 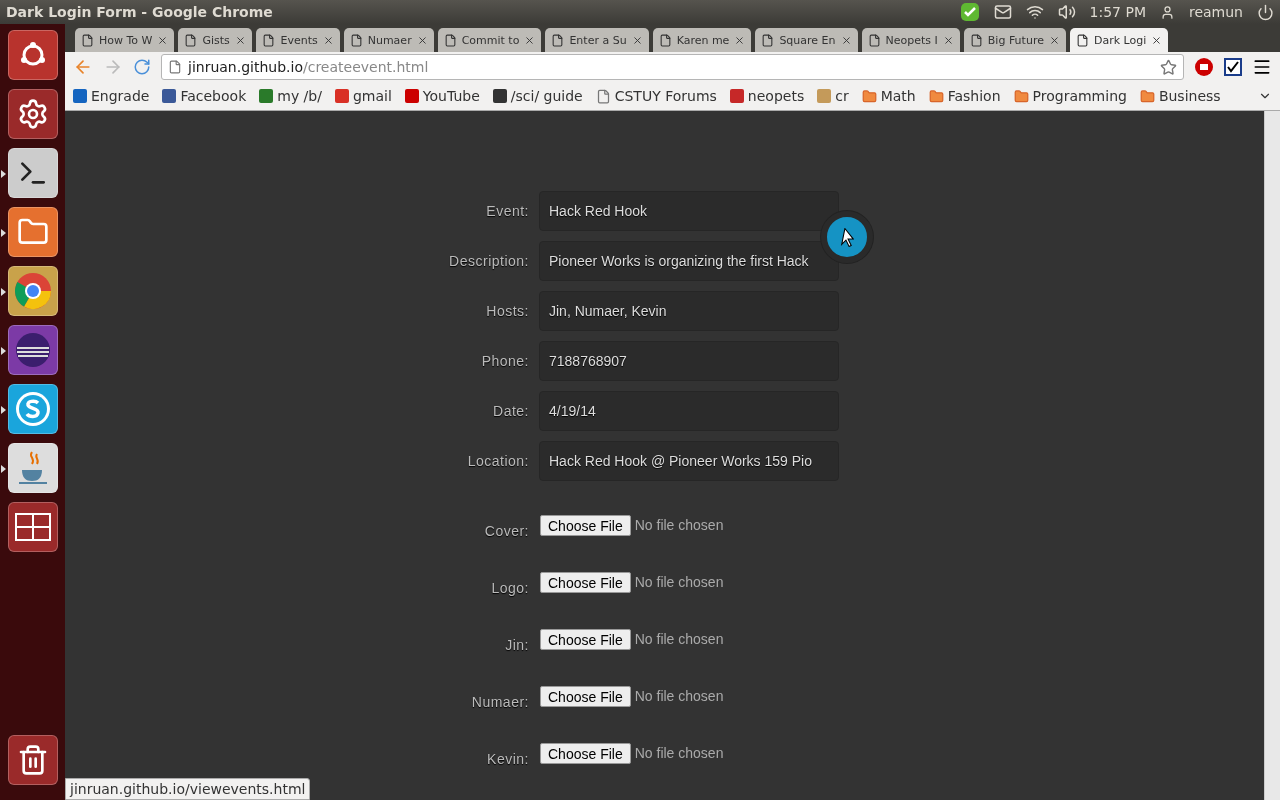 I want to click on bookmark: my /b/, so click(x=290, y=96).